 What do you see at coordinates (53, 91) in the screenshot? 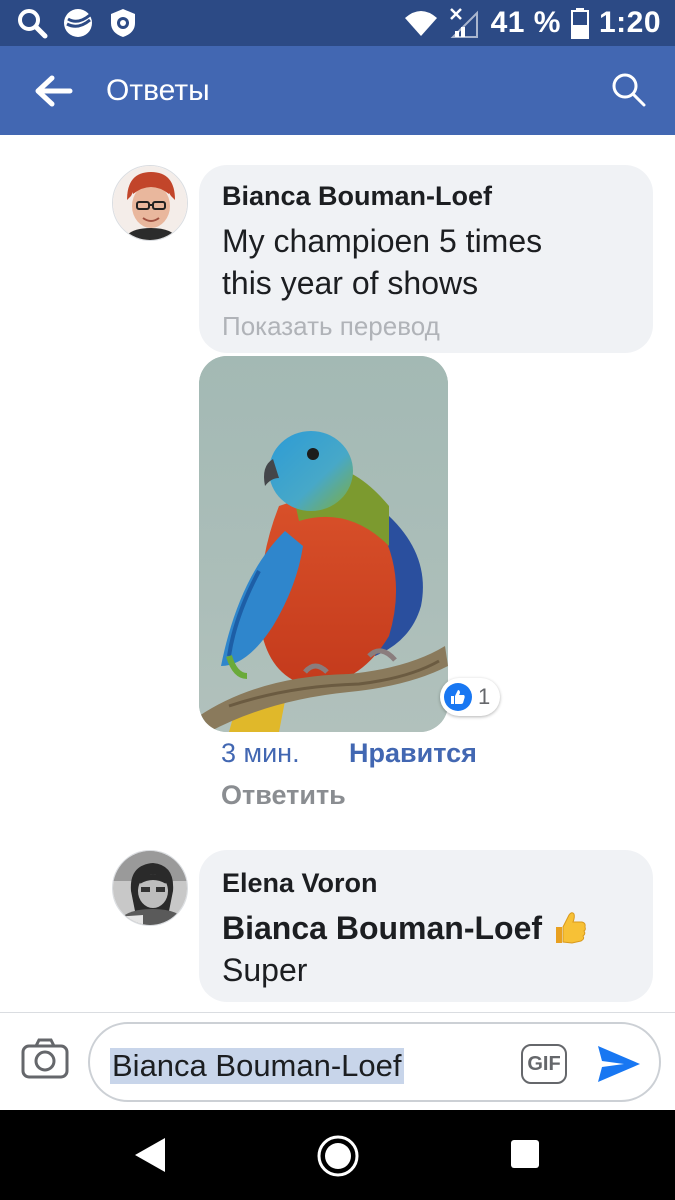
I see `back-arrow-icon` at bounding box center [53, 91].